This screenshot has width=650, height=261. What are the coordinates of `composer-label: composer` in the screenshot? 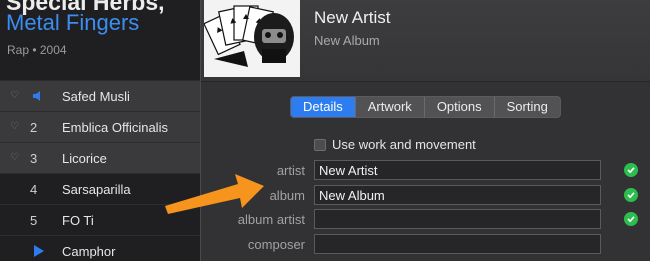 It's located at (276, 244).